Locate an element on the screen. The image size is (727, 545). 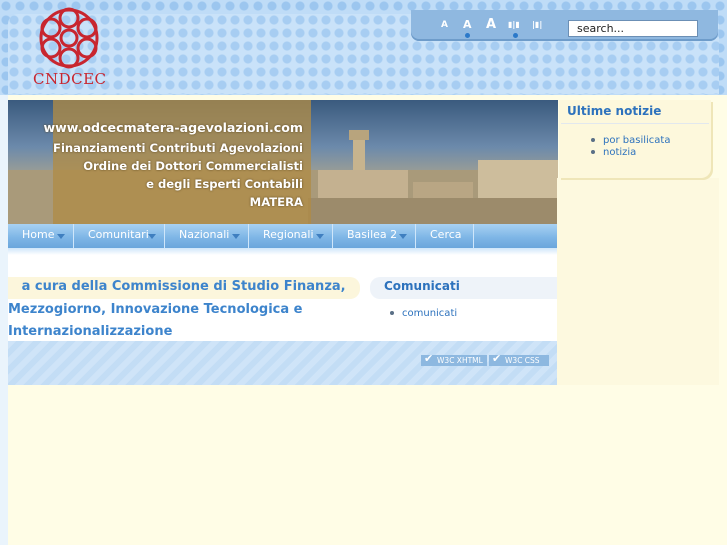
banner-line-5: MATERA is located at coordinates (276, 202).